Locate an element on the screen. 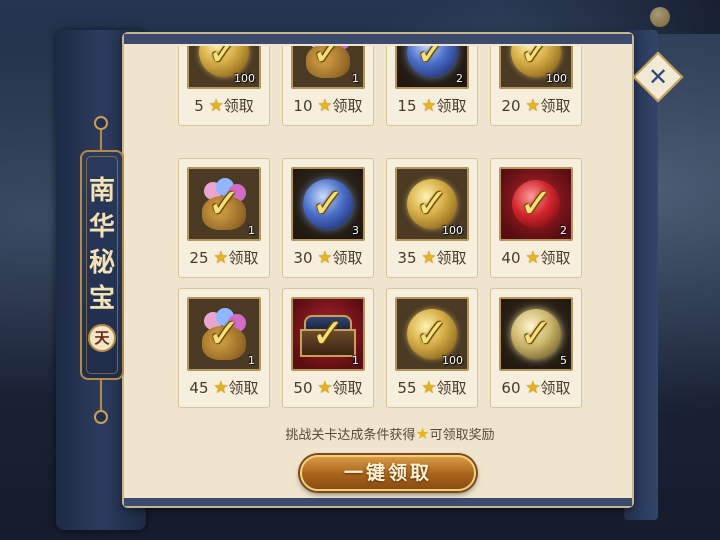 The height and width of the screenshot is (540, 720). claim-label: 50 ★领取 is located at coordinates (328, 387).